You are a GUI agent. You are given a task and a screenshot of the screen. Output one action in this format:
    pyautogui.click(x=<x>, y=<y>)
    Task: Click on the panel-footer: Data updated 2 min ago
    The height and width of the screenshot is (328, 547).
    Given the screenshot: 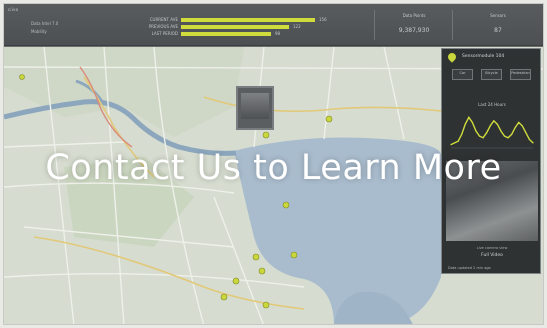 What is the action you would take?
    pyautogui.click(x=469, y=268)
    